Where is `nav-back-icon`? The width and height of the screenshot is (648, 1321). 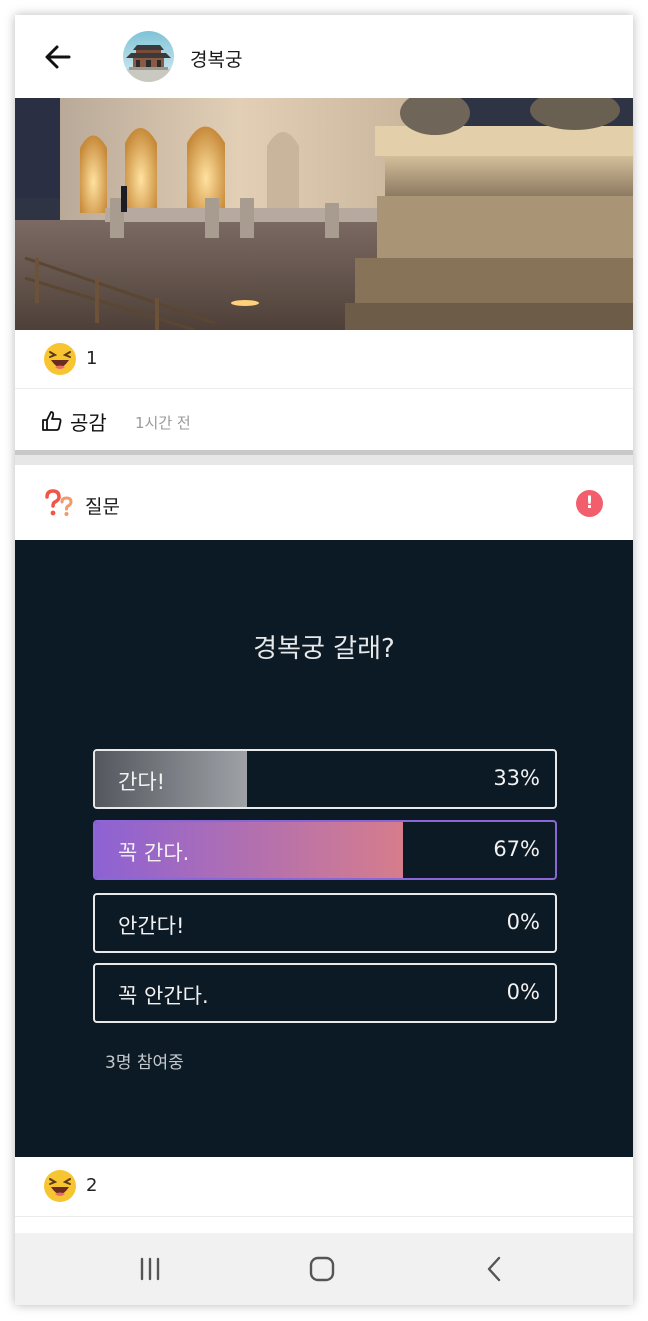 nav-back-icon is located at coordinates (495, 1269).